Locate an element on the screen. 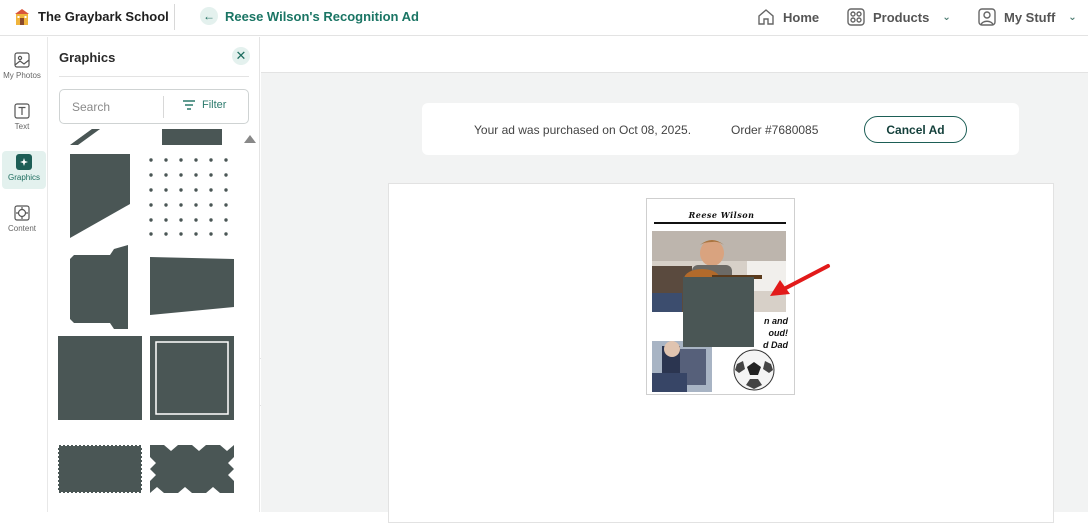  search-box: Filter is located at coordinates (154, 106).